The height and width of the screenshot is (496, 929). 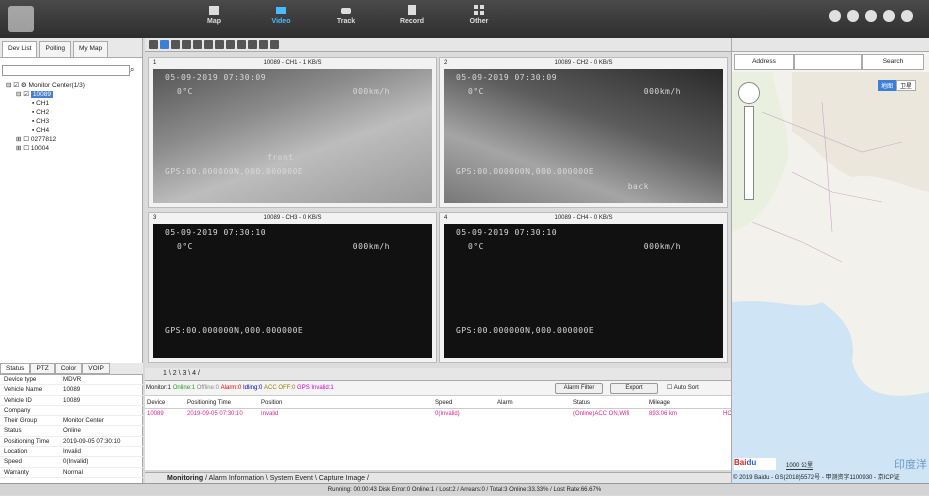 I want to click on play-icon, so click(x=252, y=44).